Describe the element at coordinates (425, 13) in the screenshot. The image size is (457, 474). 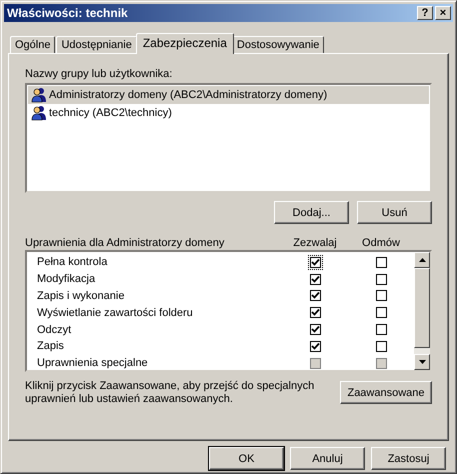
I see `help-button: ?` at that location.